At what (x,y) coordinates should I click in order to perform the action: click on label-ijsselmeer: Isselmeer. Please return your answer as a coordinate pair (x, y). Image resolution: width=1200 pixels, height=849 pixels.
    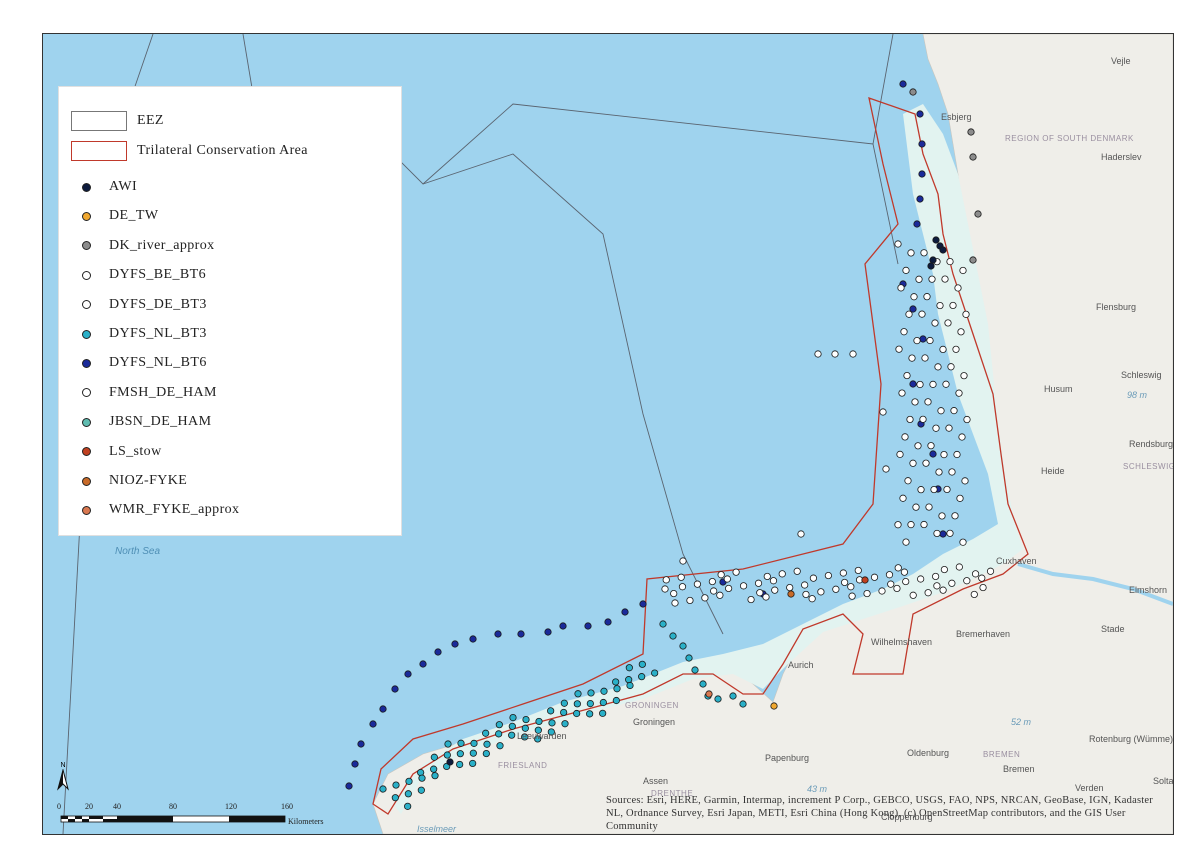
    Looking at the image, I should click on (437, 829).